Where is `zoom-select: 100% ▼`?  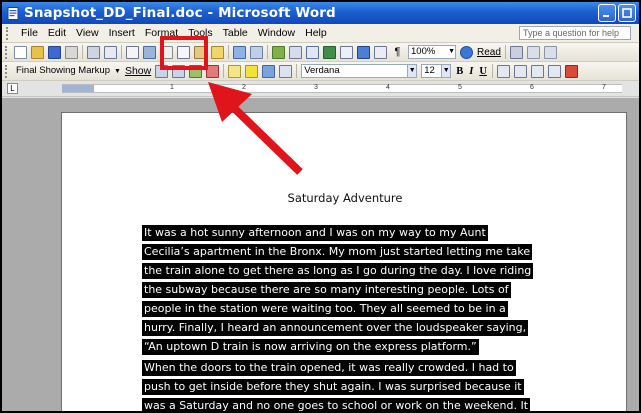 zoom-select: 100% ▼ is located at coordinates (432, 52).